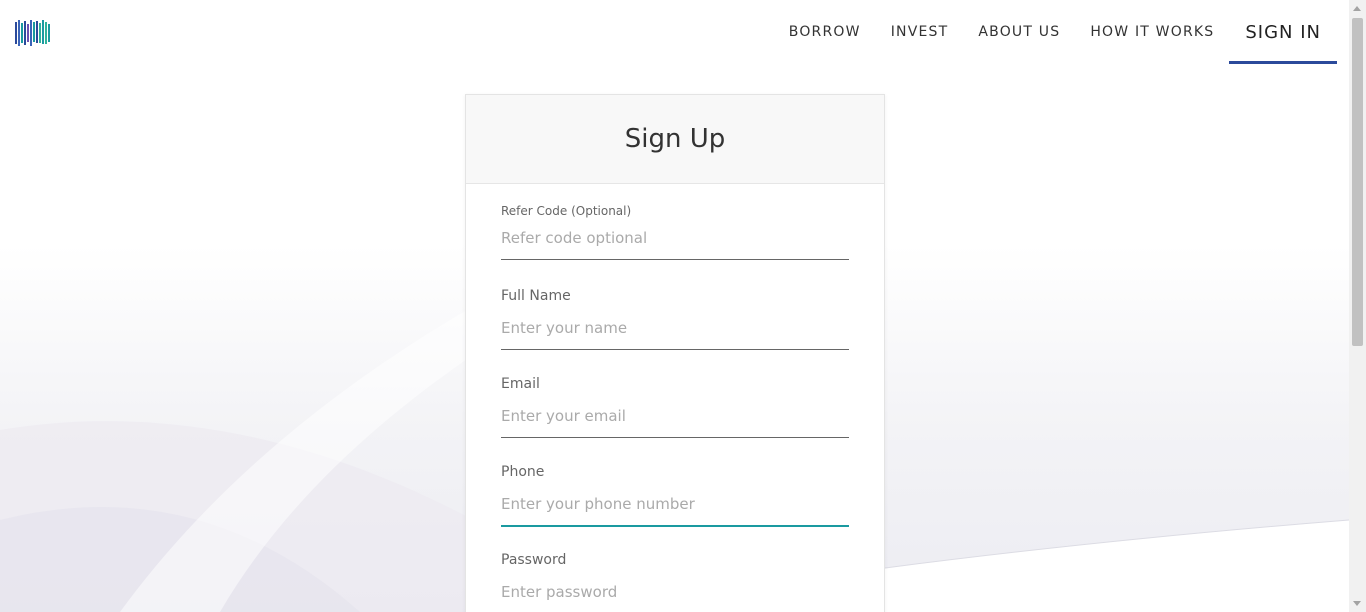 Image resolution: width=1366 pixels, height=612 pixels. I want to click on nav-borrow: BORROW, so click(825, 32).